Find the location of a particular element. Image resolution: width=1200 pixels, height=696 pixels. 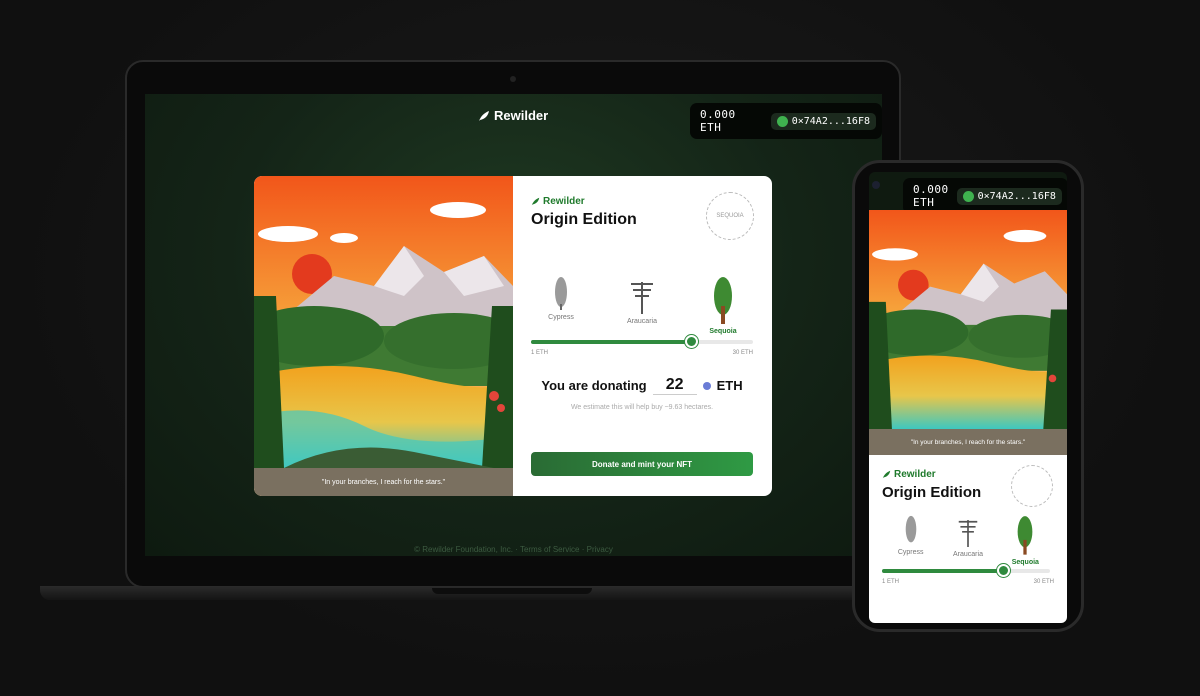

phone-tree-label-sequoia: Sequoia is located at coordinates (1025, 562).